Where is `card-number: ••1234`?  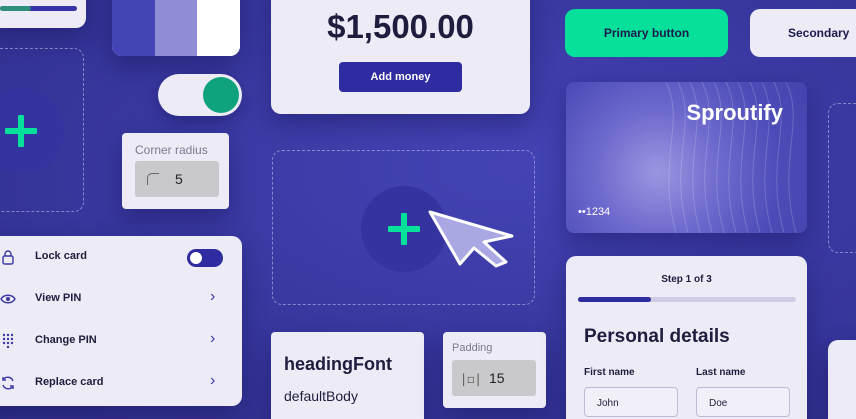
card-number: ••1234 is located at coordinates (594, 212).